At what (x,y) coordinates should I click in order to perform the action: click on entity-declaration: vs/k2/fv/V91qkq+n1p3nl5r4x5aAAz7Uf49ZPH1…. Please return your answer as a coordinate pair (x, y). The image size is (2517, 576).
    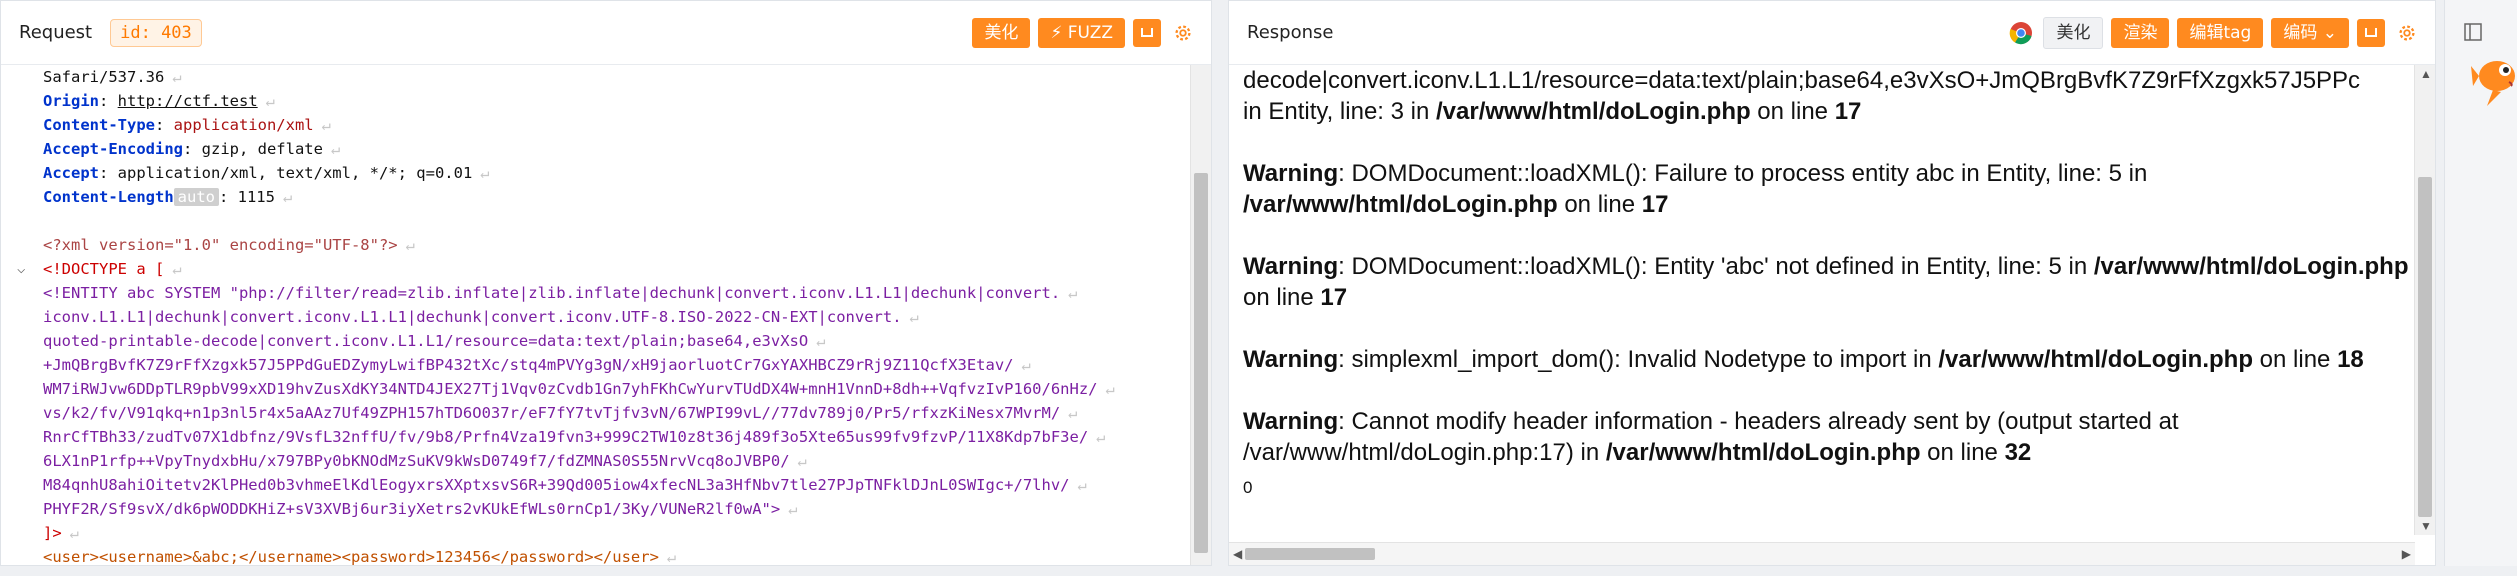
    Looking at the image, I should click on (552, 413).